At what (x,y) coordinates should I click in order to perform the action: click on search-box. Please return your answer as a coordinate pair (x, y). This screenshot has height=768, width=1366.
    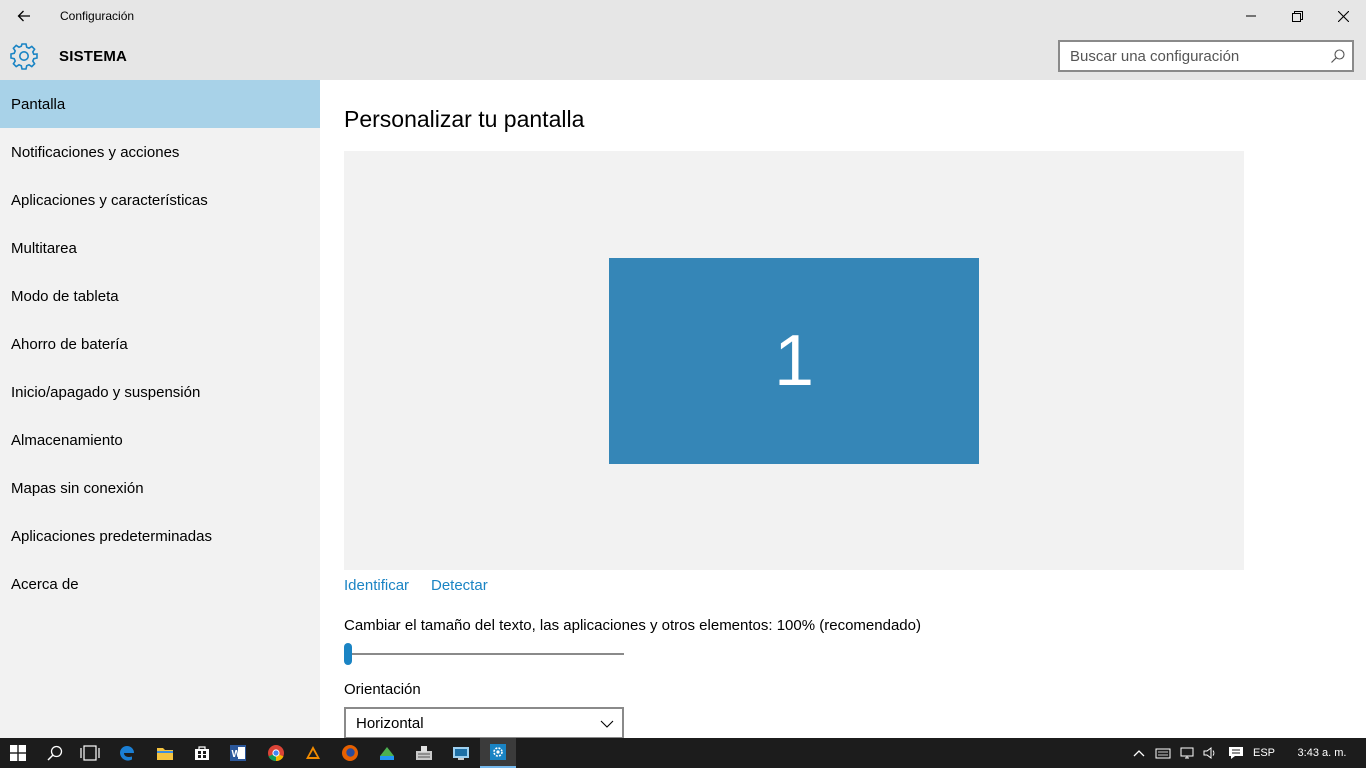
    Looking at the image, I should click on (1206, 56).